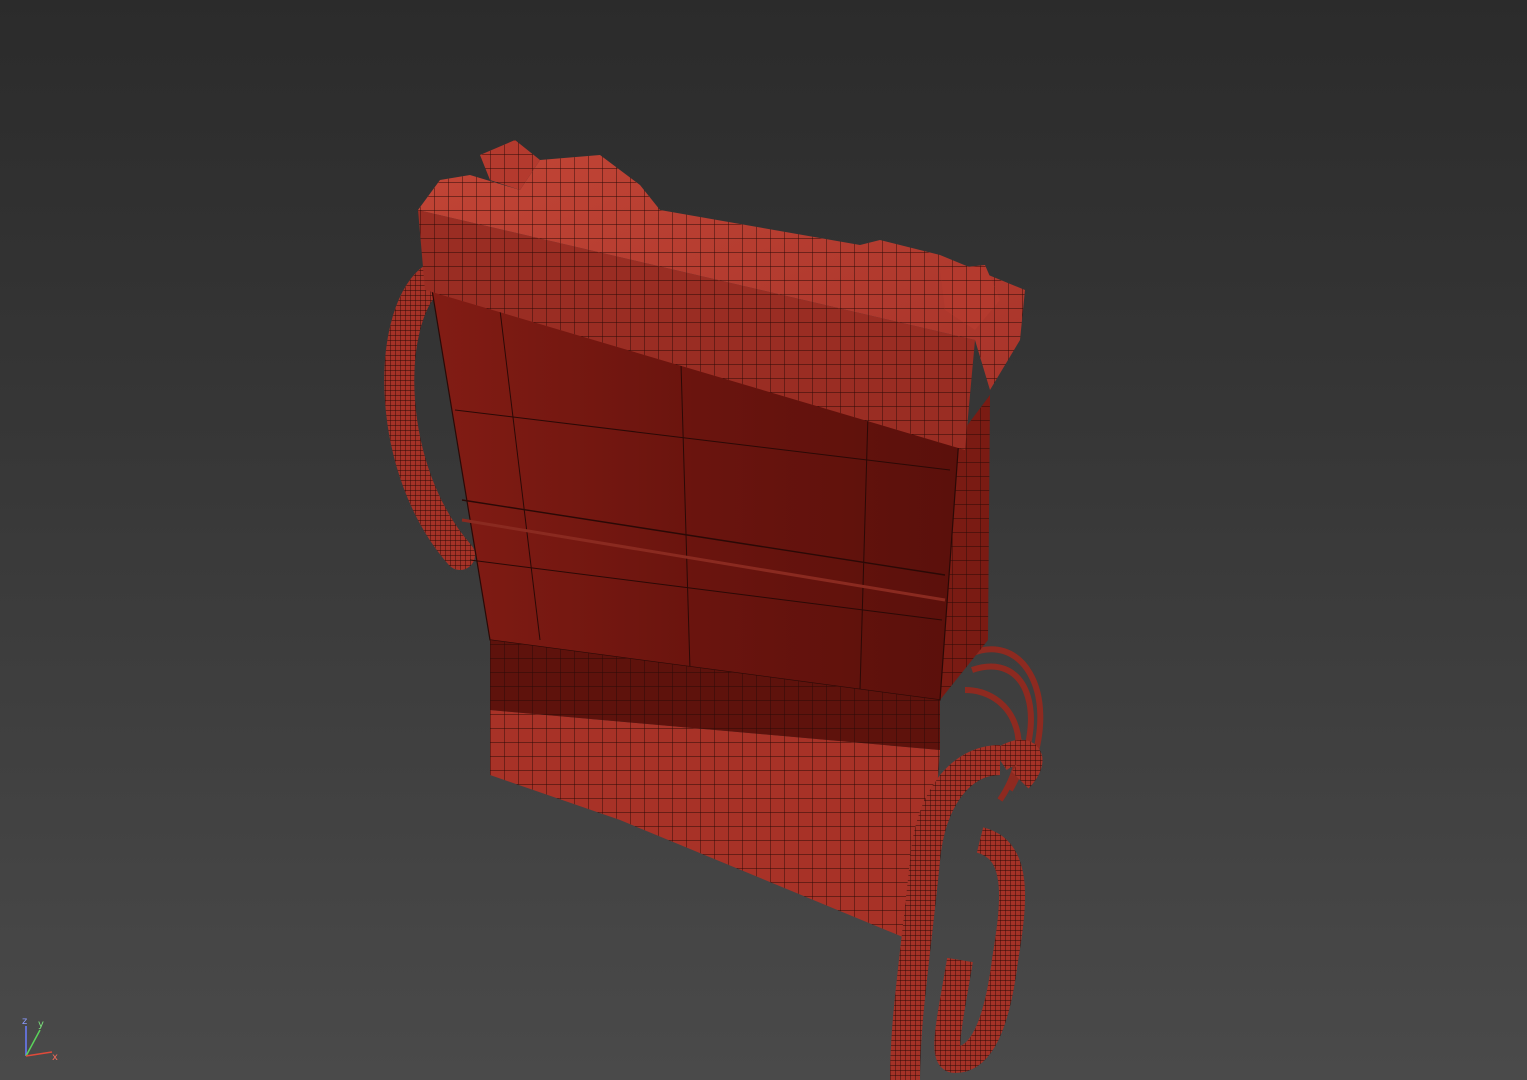 This screenshot has width=1527, height=1080. What do you see at coordinates (39, 1054) in the screenshot?
I see `x-axis-line` at bounding box center [39, 1054].